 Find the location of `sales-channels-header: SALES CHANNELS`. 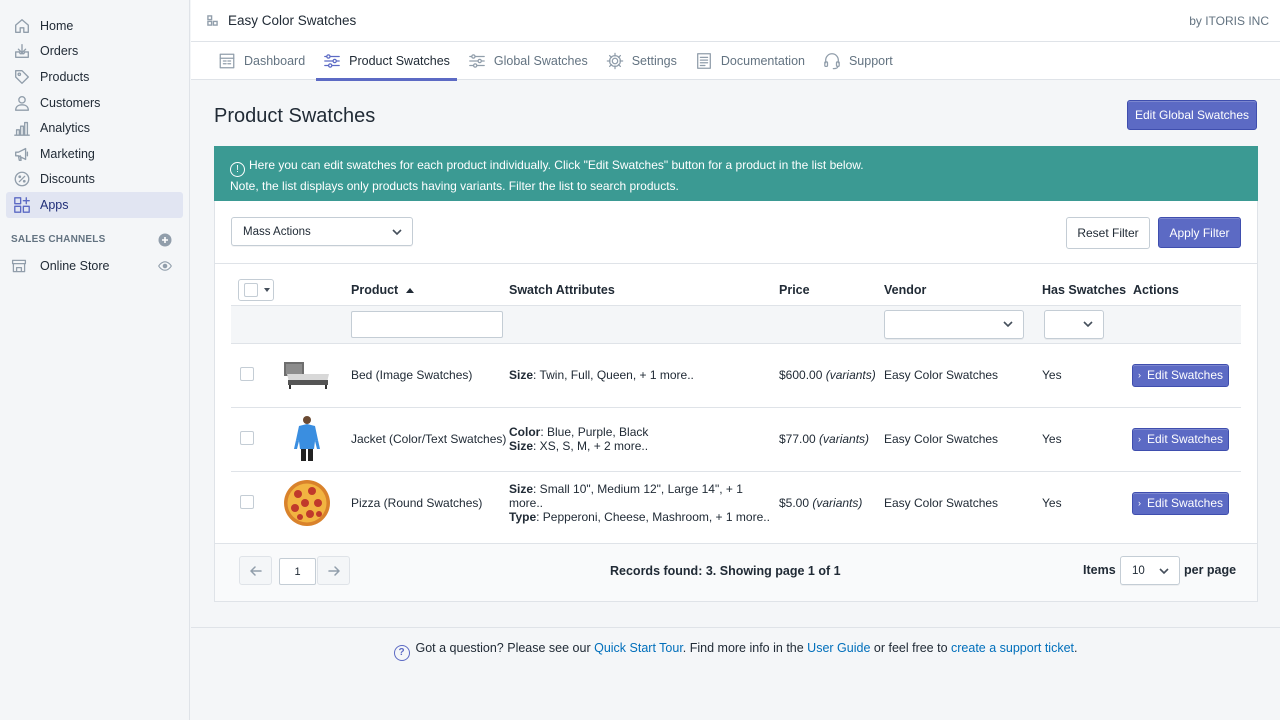

sales-channels-header: SALES CHANNELS is located at coordinates (91, 240).